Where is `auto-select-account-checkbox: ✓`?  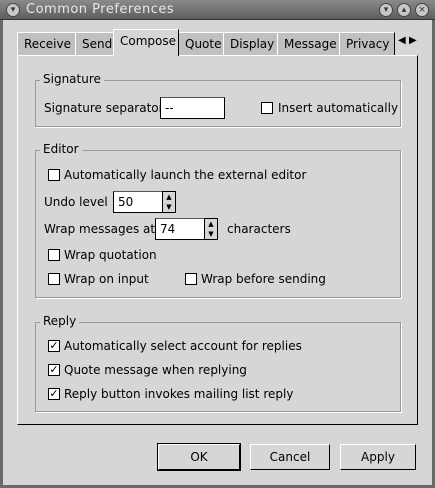
auto-select-account-checkbox: ✓ is located at coordinates (54, 346).